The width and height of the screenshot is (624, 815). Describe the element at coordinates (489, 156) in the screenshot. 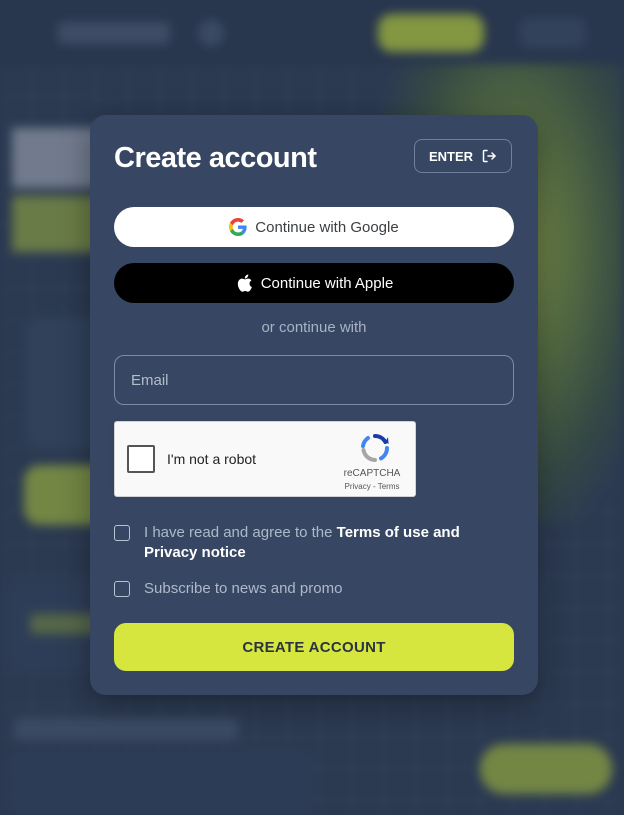

I see `enter-arrow-icon` at that location.